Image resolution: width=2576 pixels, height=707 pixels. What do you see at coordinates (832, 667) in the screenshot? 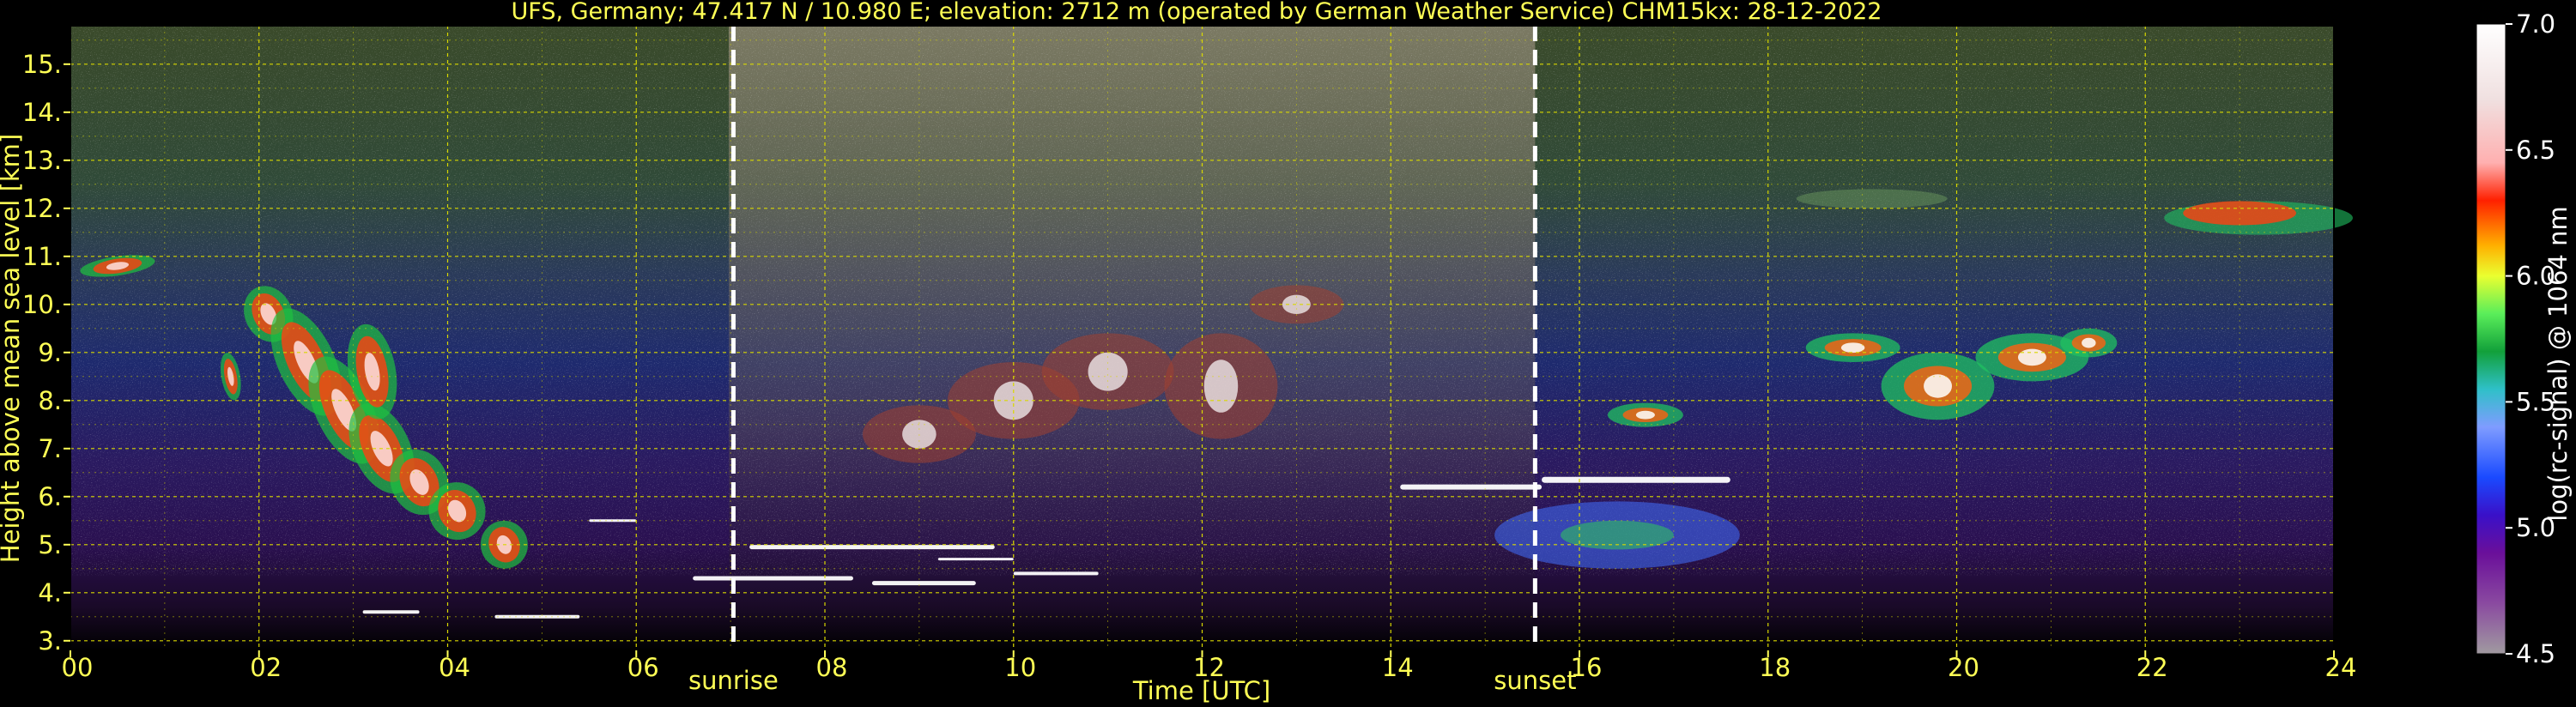
I see `x-tick-label: 08` at bounding box center [832, 667].